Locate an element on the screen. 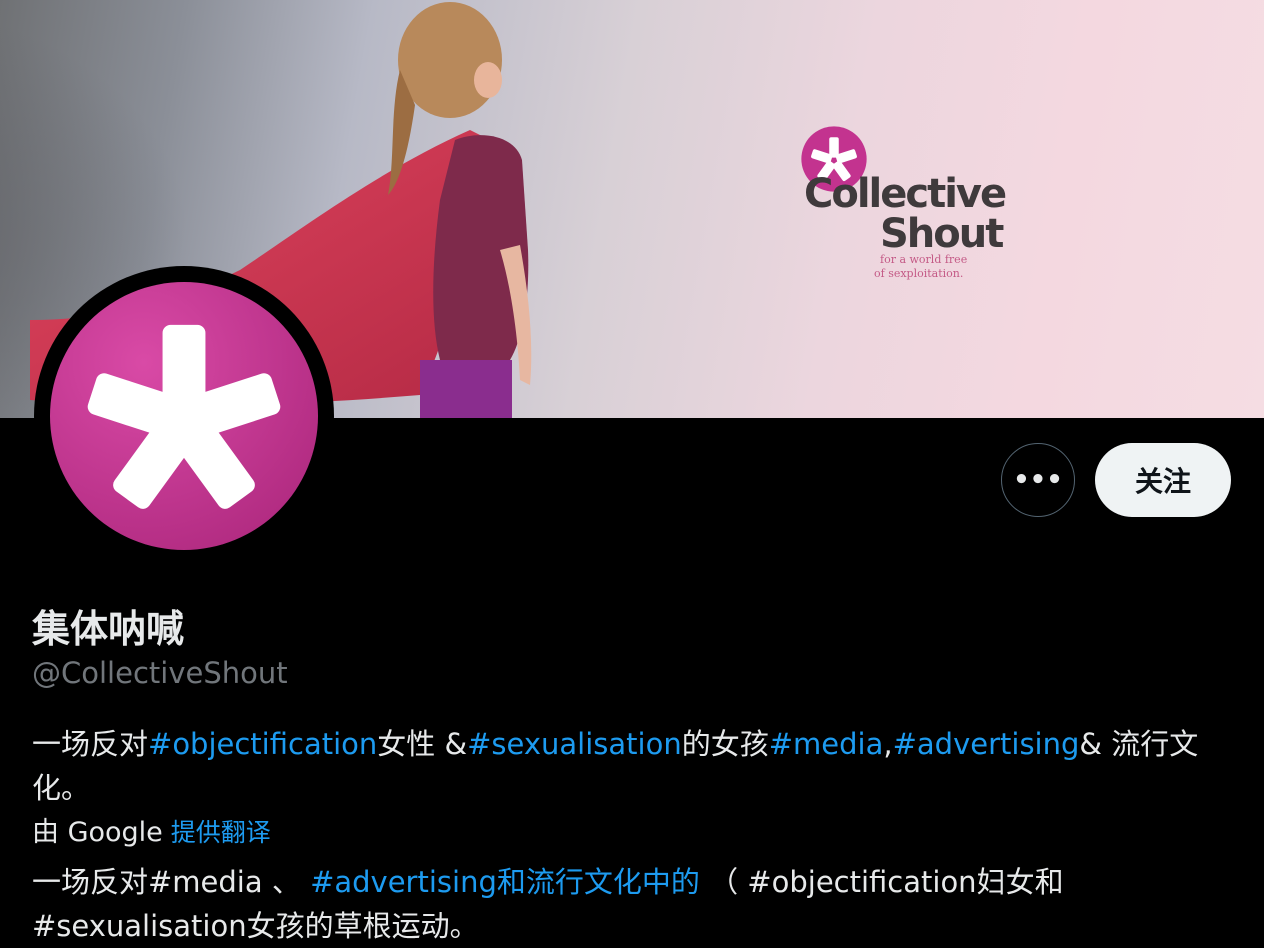  hashtag-link-objectification: #objectification is located at coordinates (262, 744).